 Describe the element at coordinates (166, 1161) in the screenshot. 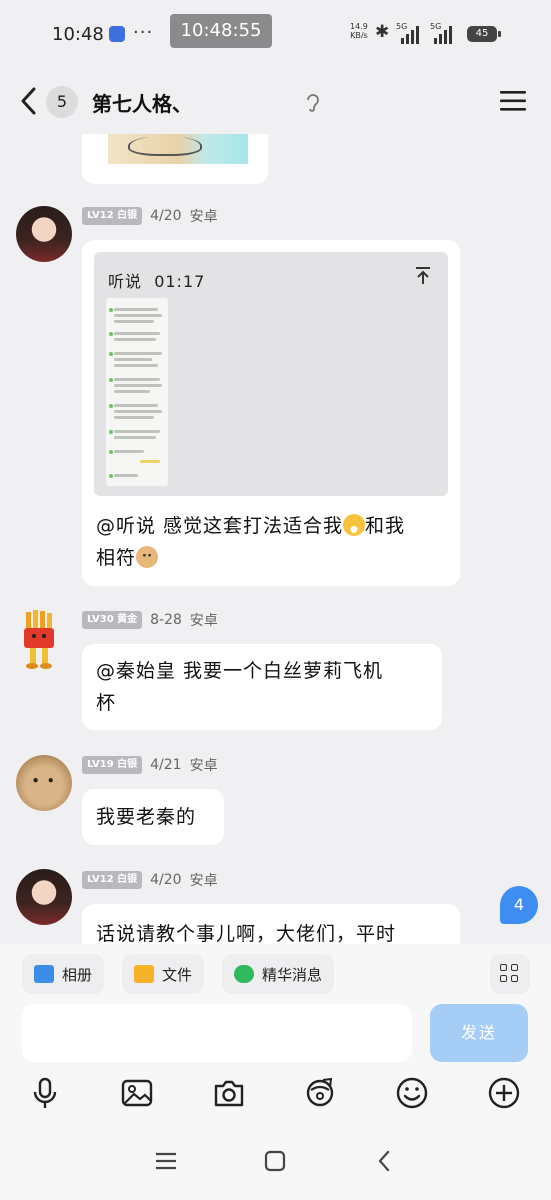

I see `recents-nav-icon` at that location.